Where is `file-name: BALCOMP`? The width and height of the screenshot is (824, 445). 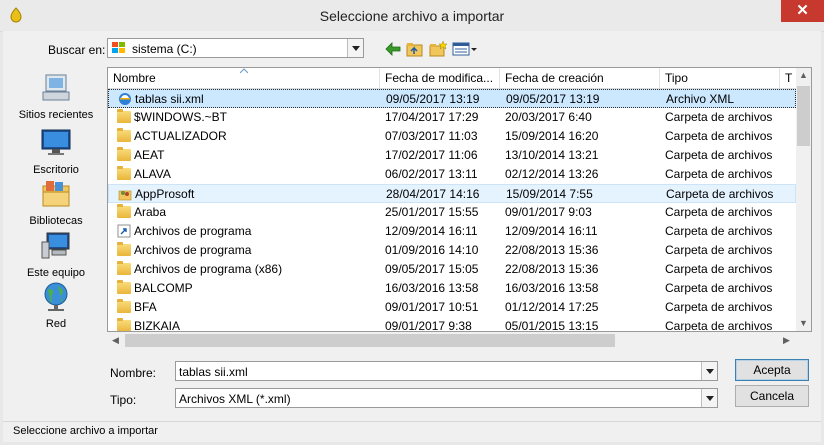 file-name: BALCOMP is located at coordinates (163, 288).